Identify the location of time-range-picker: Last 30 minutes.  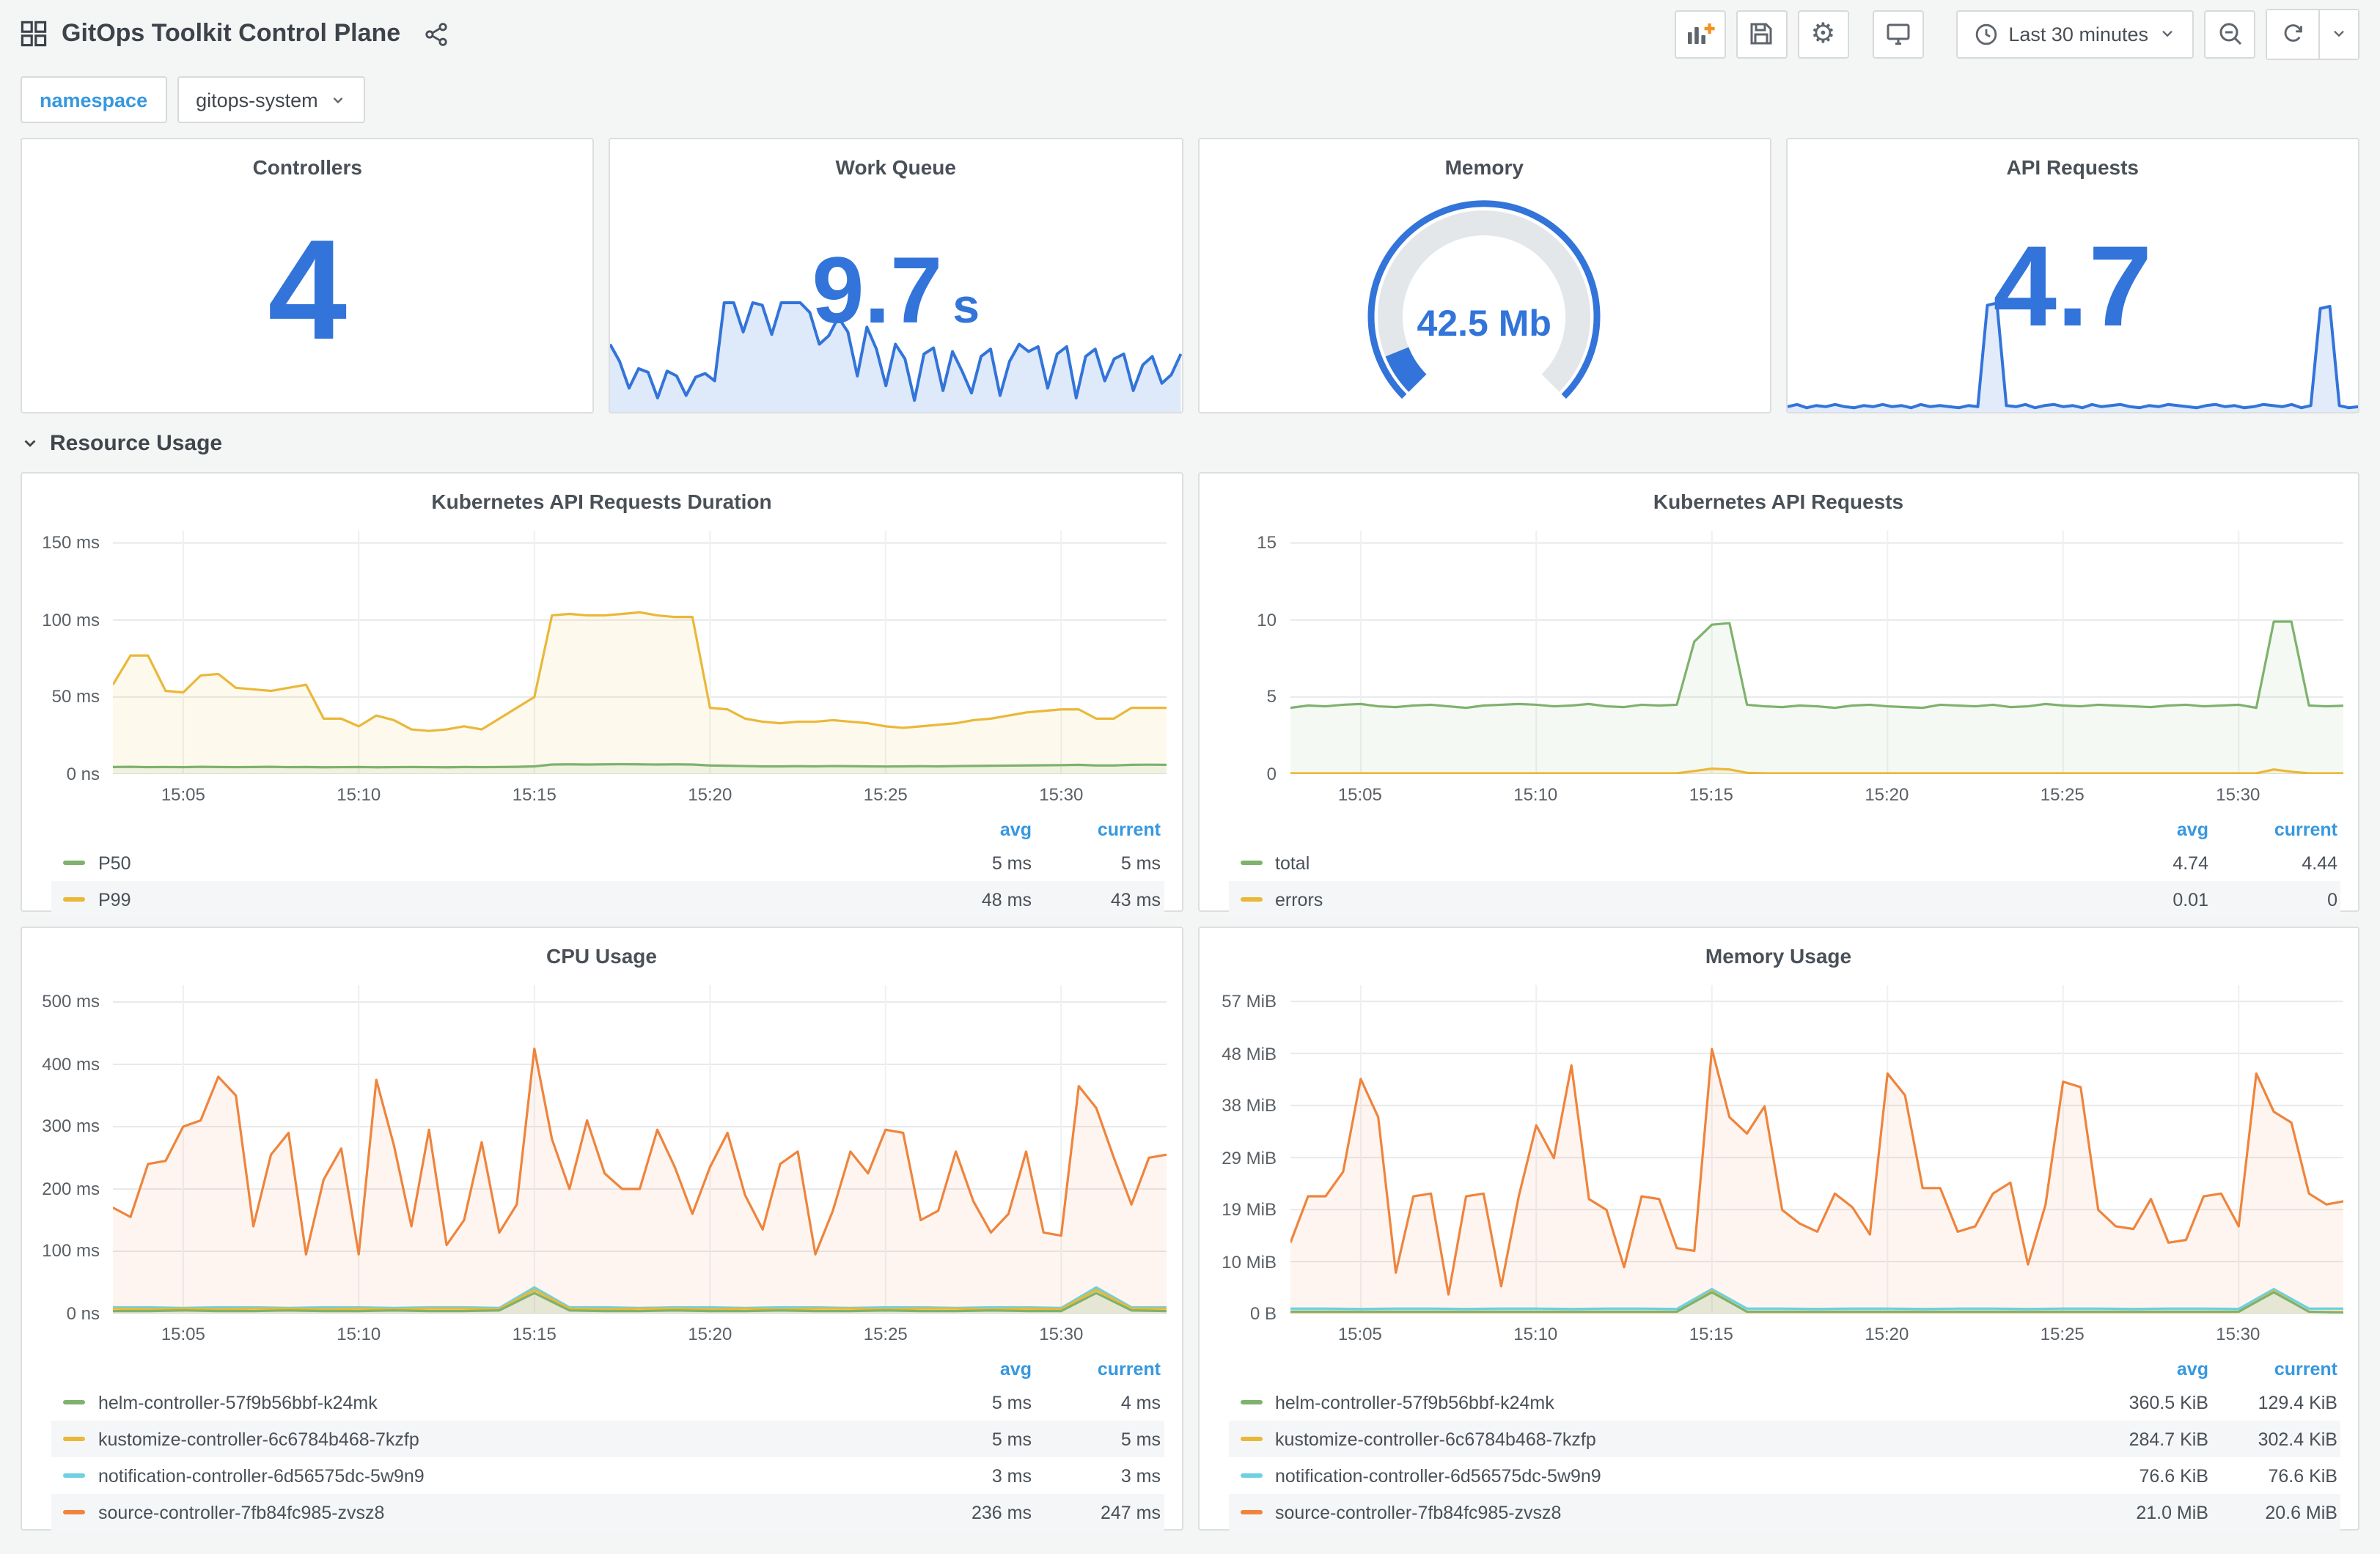
(2075, 34).